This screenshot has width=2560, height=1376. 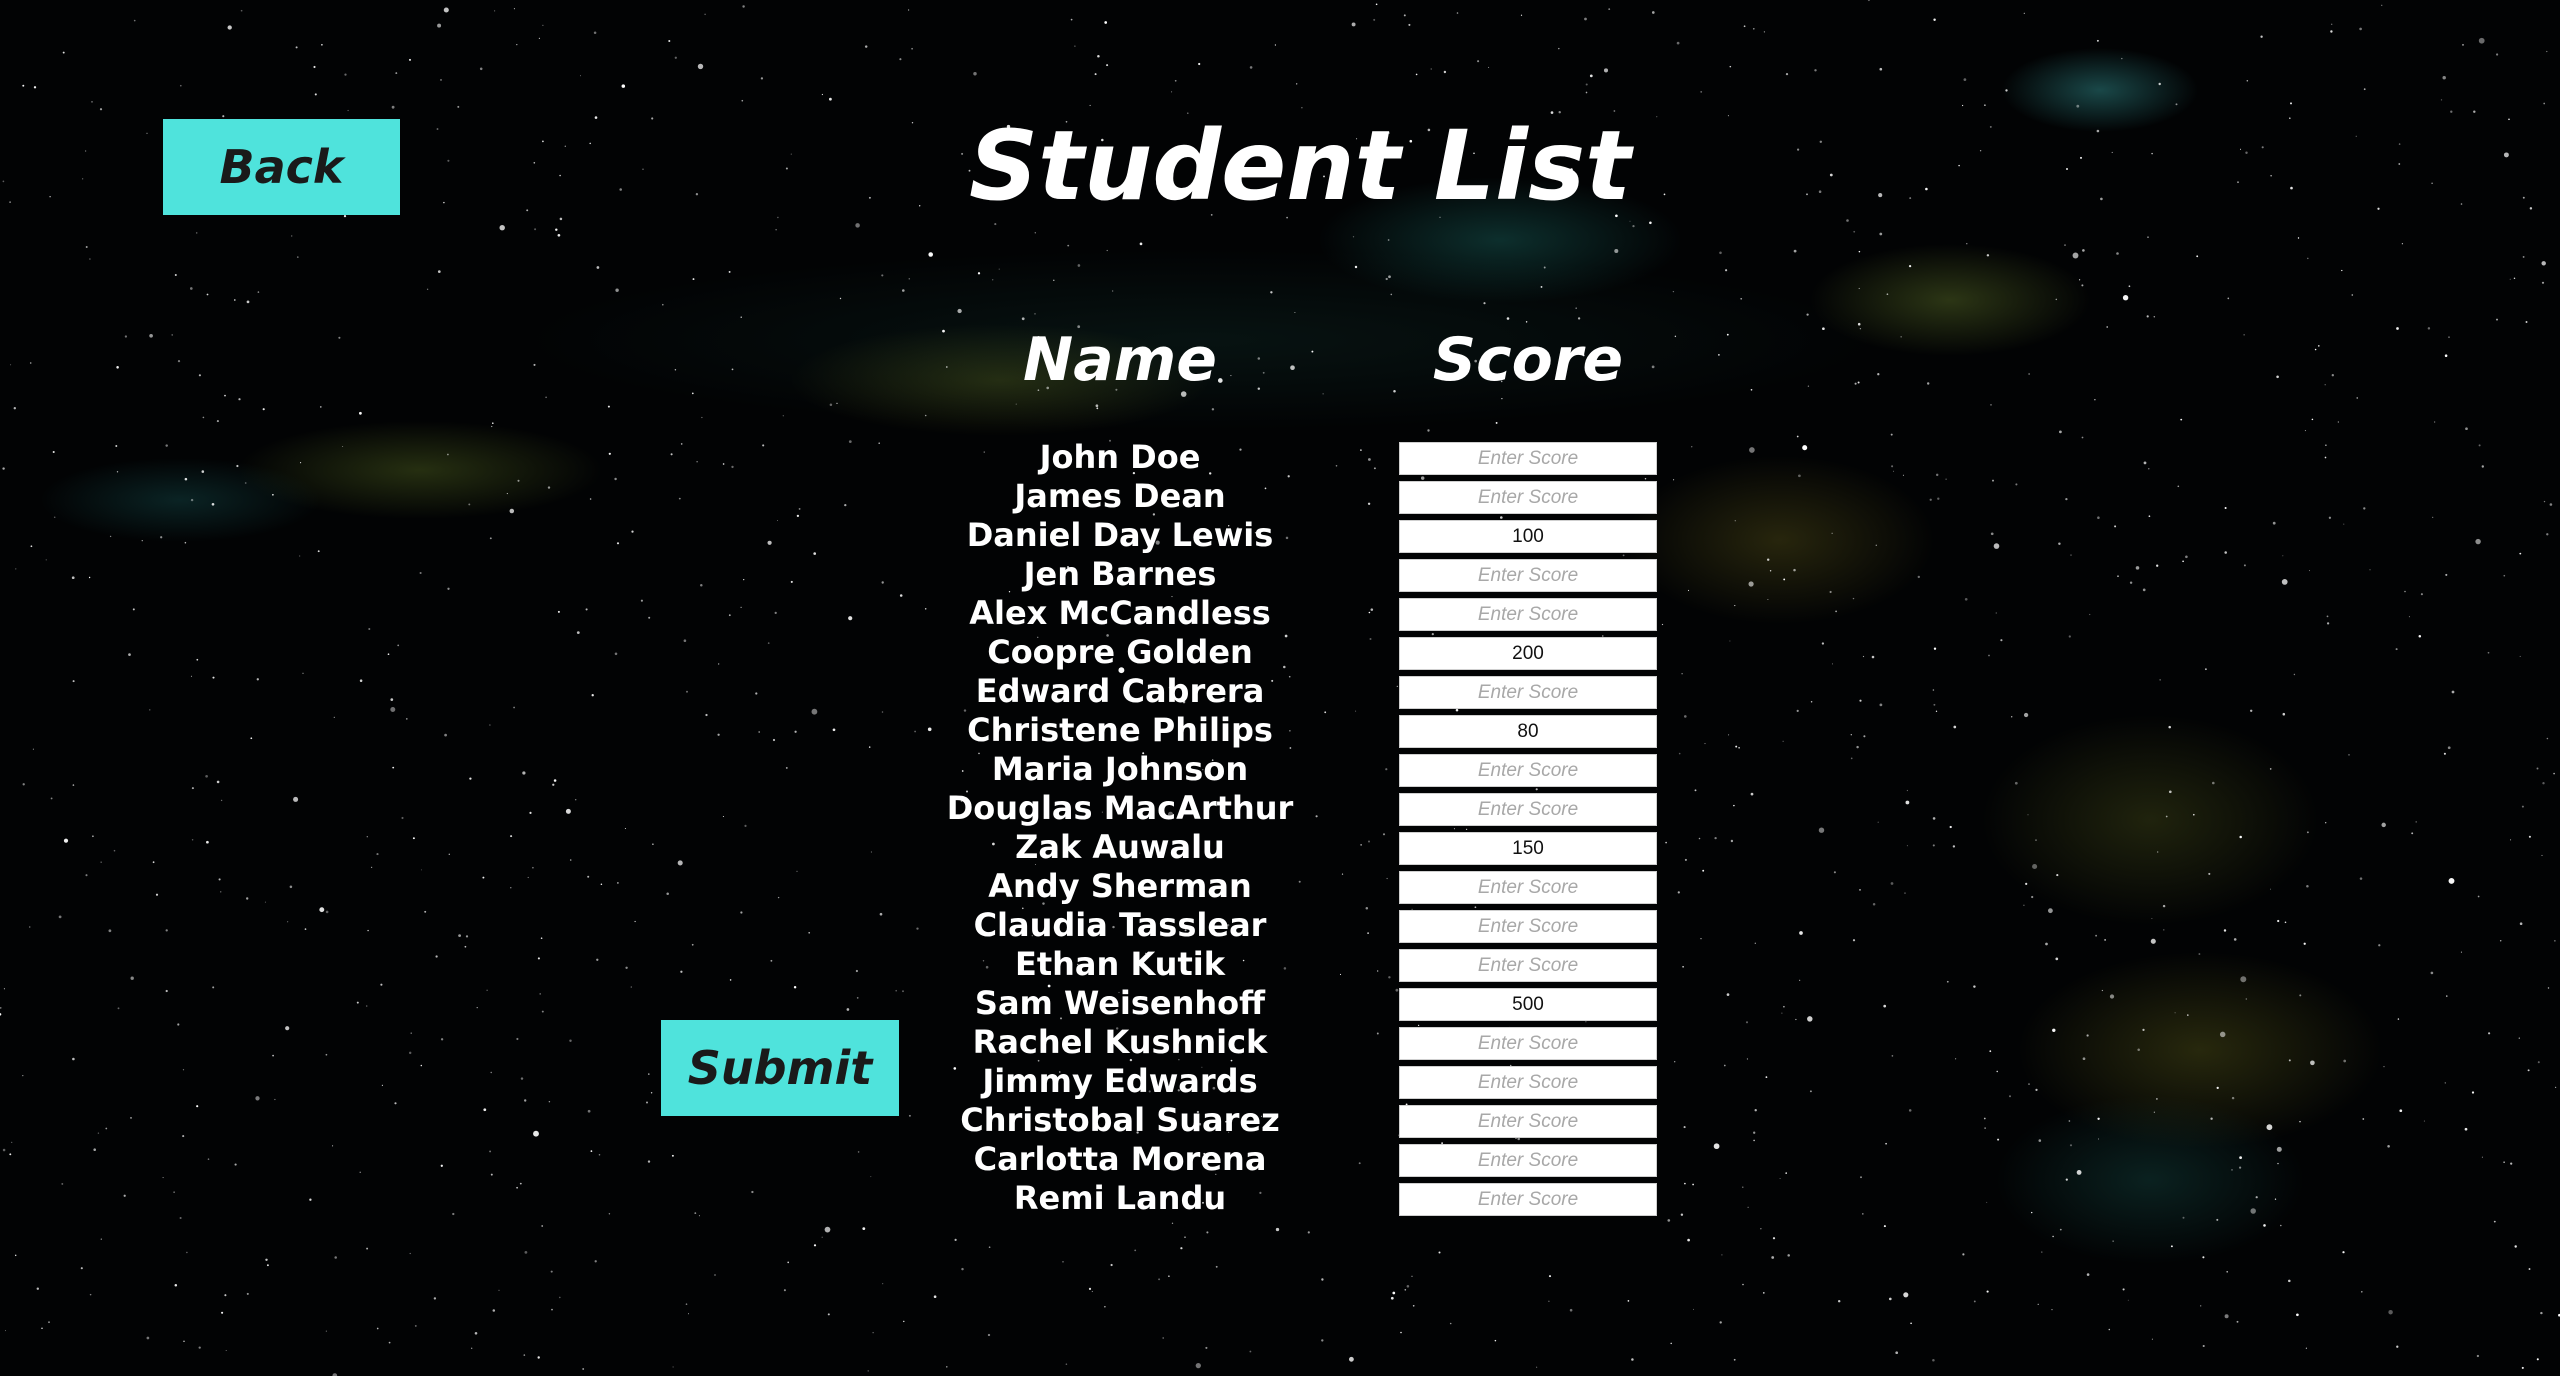 I want to click on student-row: Carlotta Morena, so click(x=1280, y=1159).